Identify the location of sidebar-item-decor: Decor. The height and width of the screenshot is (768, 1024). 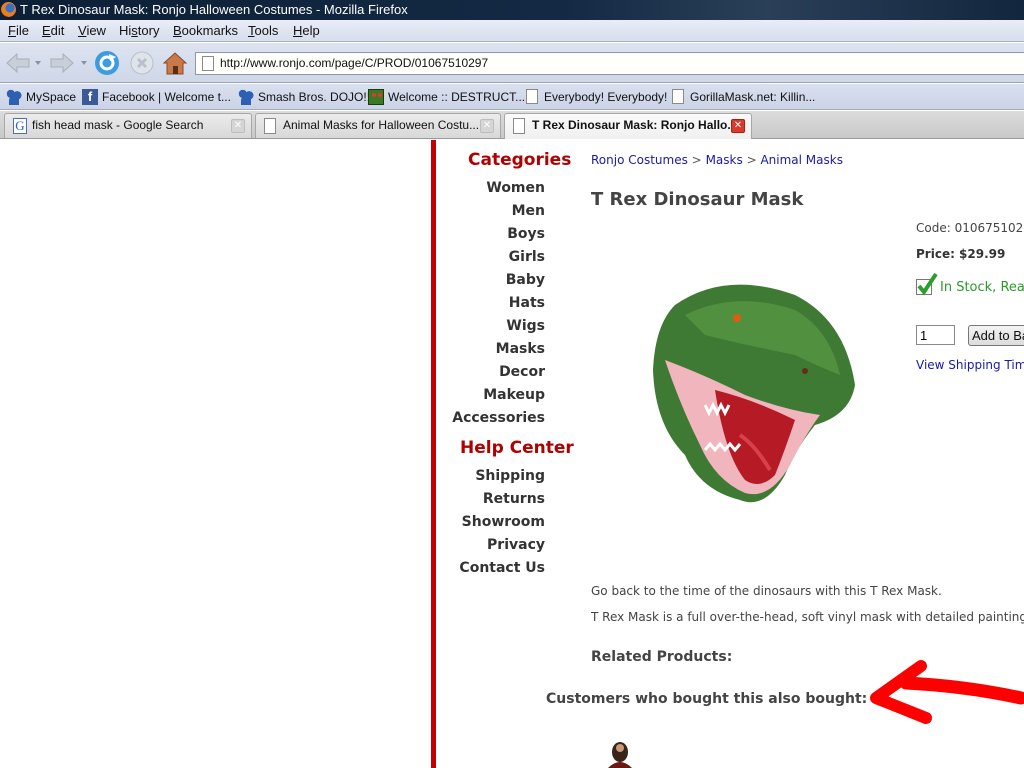
(522, 372).